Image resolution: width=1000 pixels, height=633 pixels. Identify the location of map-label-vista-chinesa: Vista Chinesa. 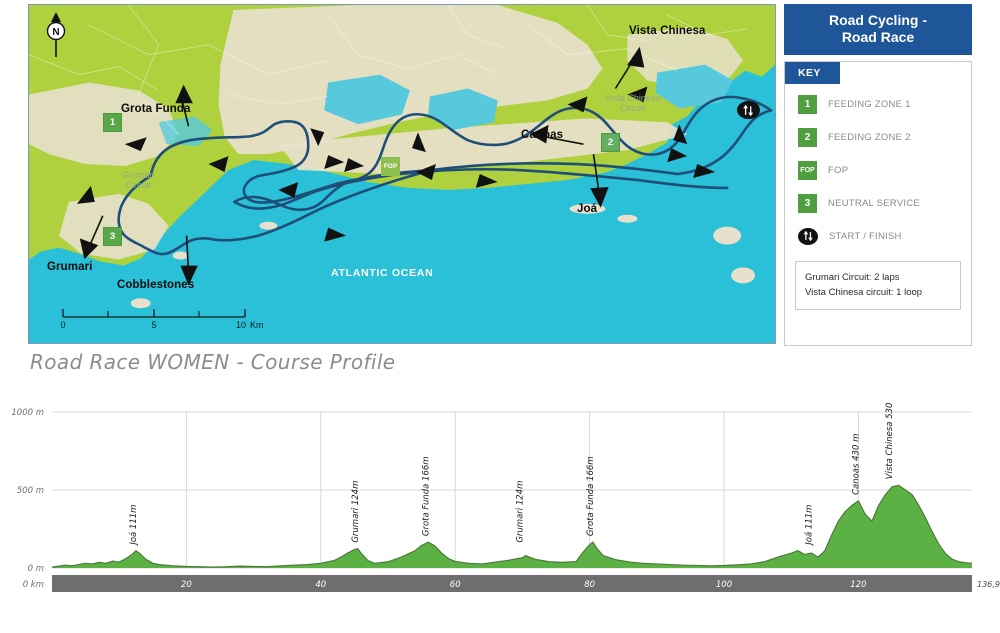
(667, 31).